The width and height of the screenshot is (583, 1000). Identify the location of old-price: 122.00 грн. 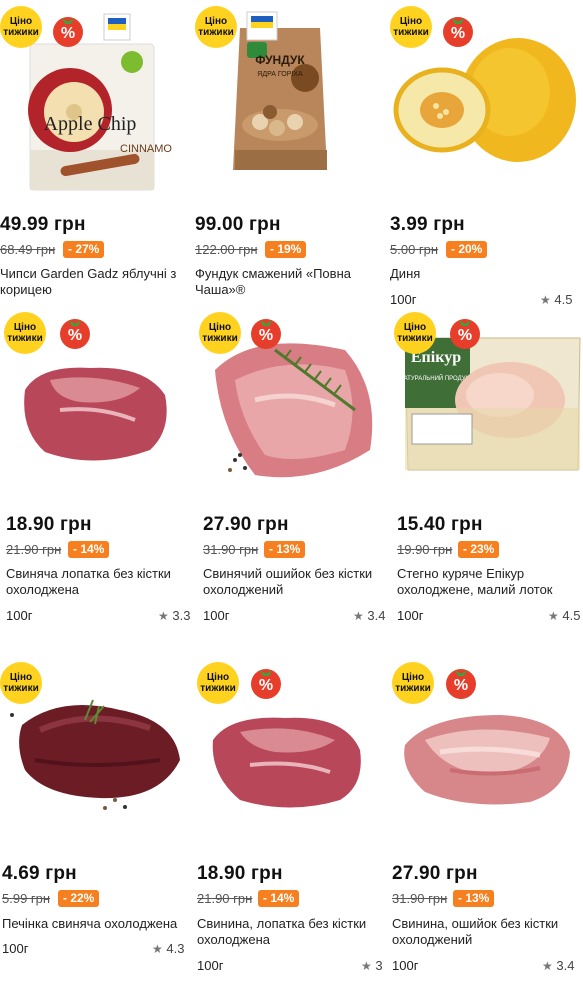
(226, 249).